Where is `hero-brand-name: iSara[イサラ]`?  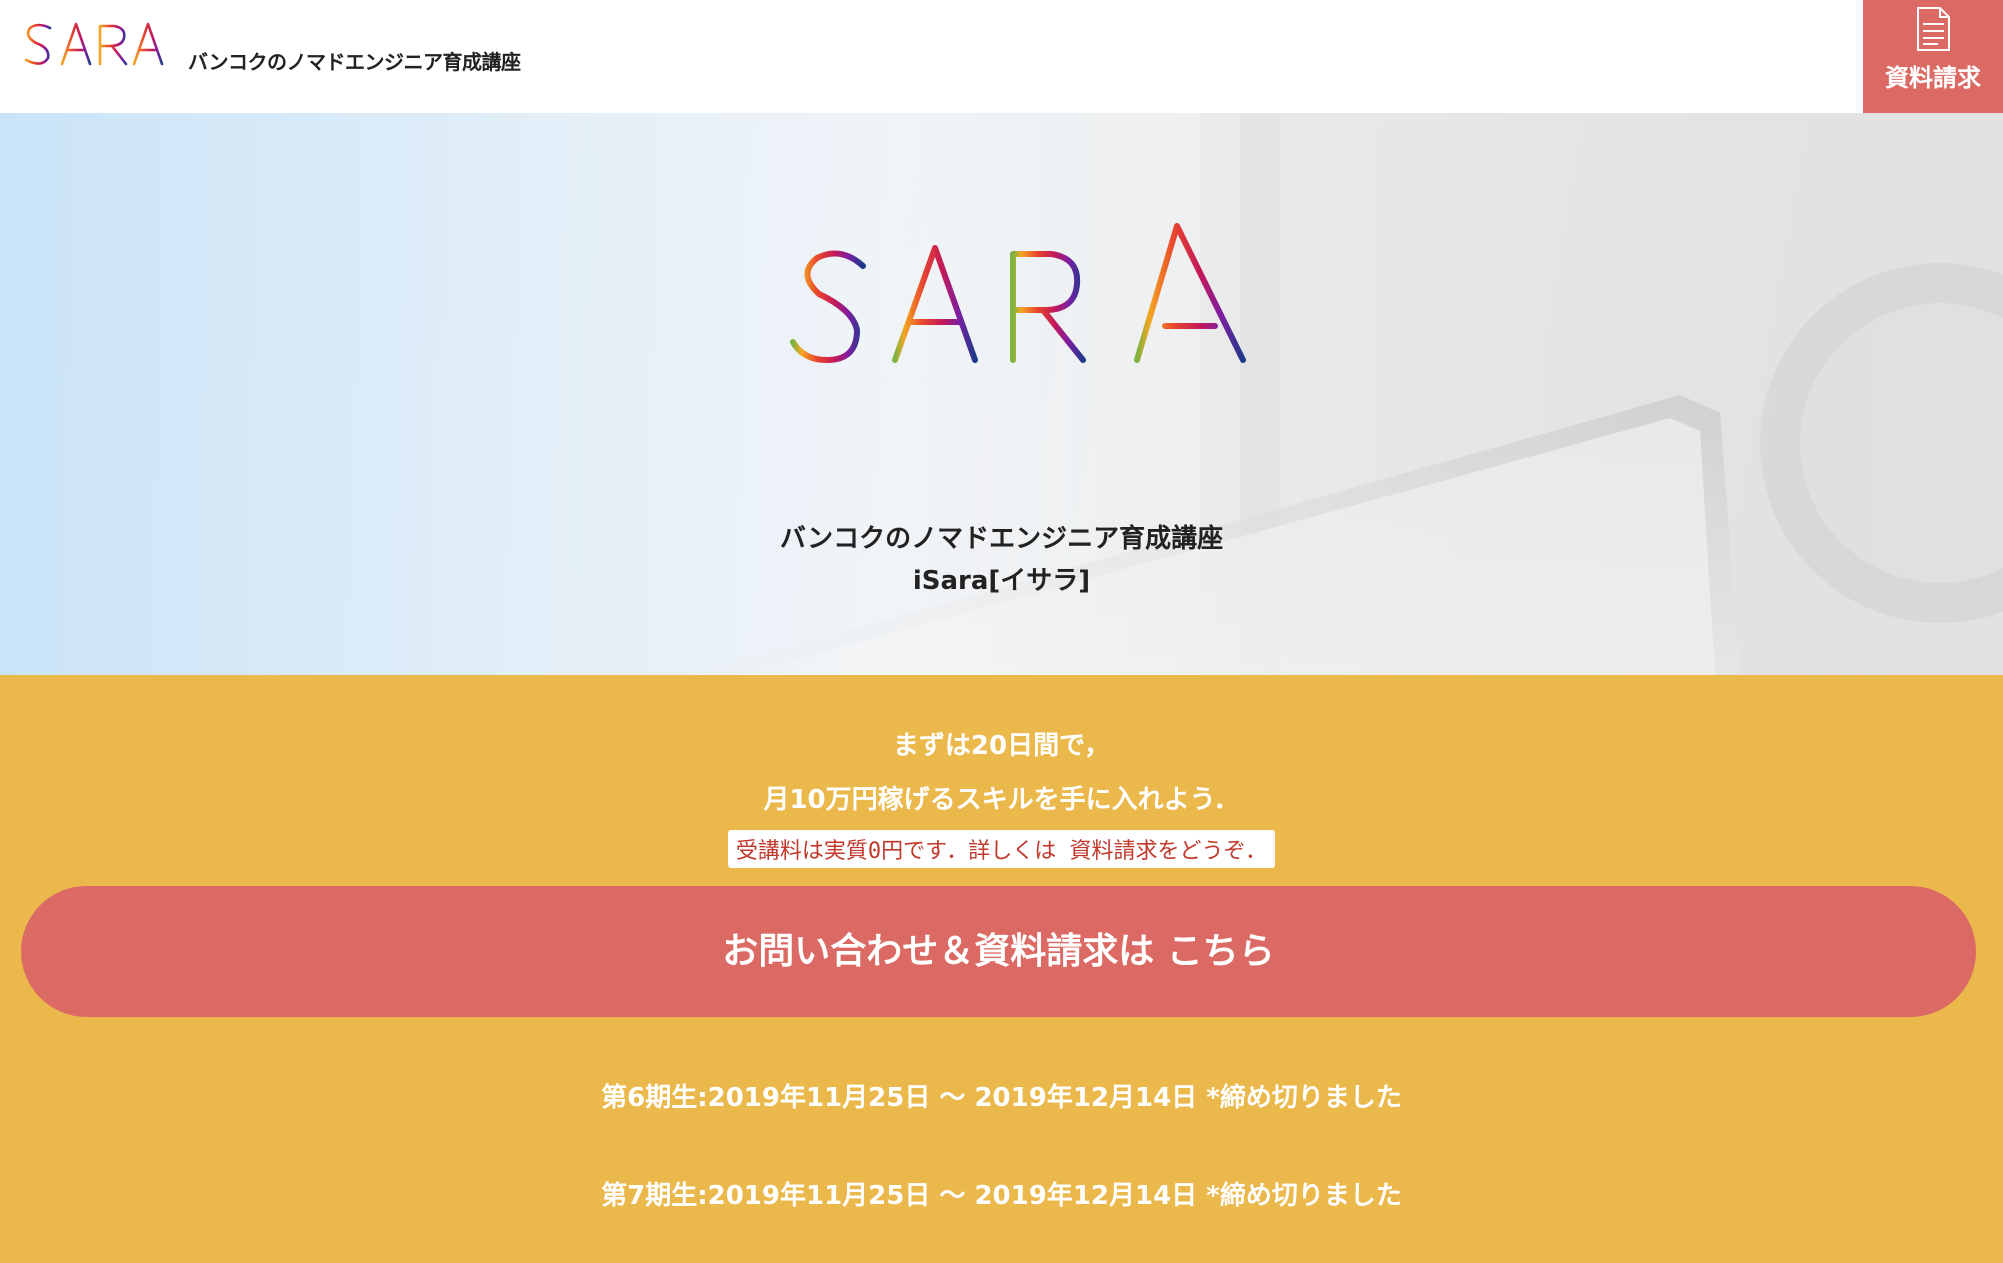 hero-brand-name: iSara[イサラ] is located at coordinates (1001, 581).